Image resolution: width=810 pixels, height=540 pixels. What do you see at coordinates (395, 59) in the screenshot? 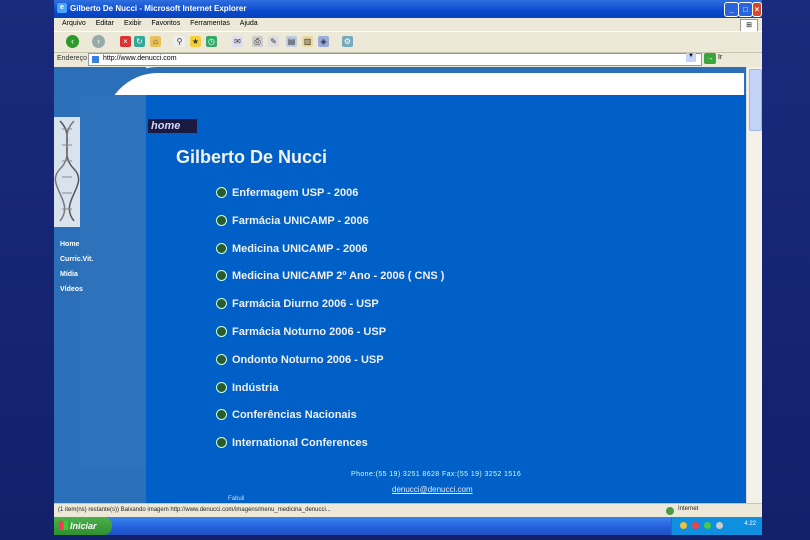
I see `address-input: http://www.denucci.com` at bounding box center [395, 59].